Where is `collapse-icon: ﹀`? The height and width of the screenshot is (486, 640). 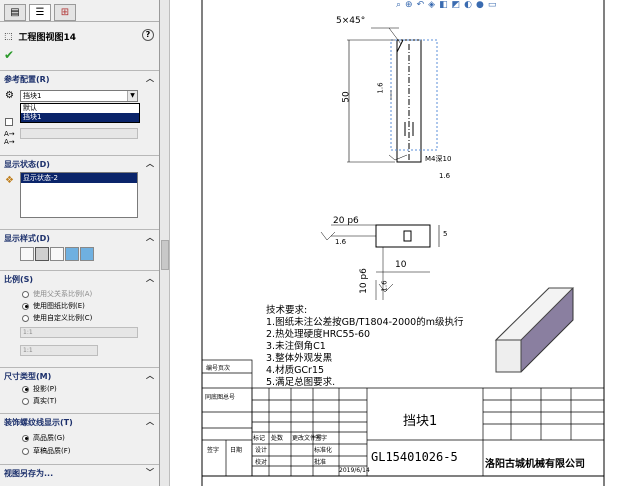 collapse-icon: ﹀ is located at coordinates (150, 472).